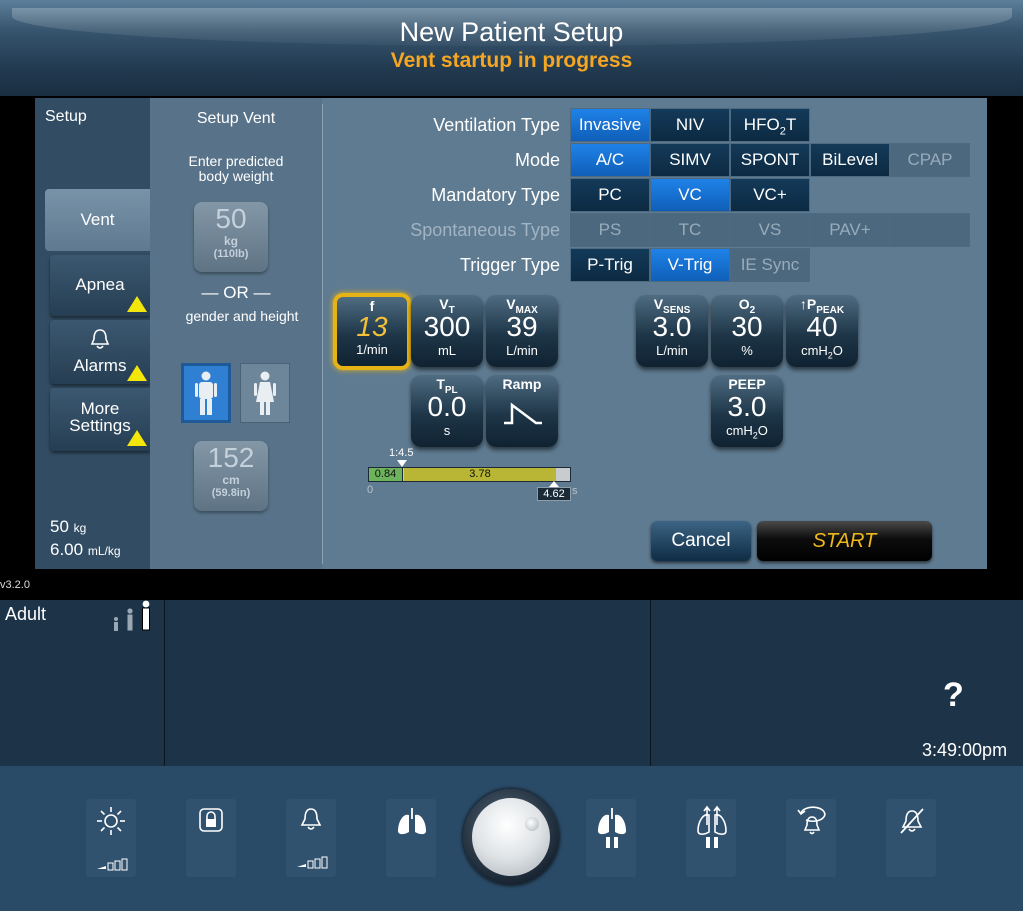 This screenshot has height=911, width=1023. I want to click on ie-ratio-label: 1:4.5, so click(401, 453).